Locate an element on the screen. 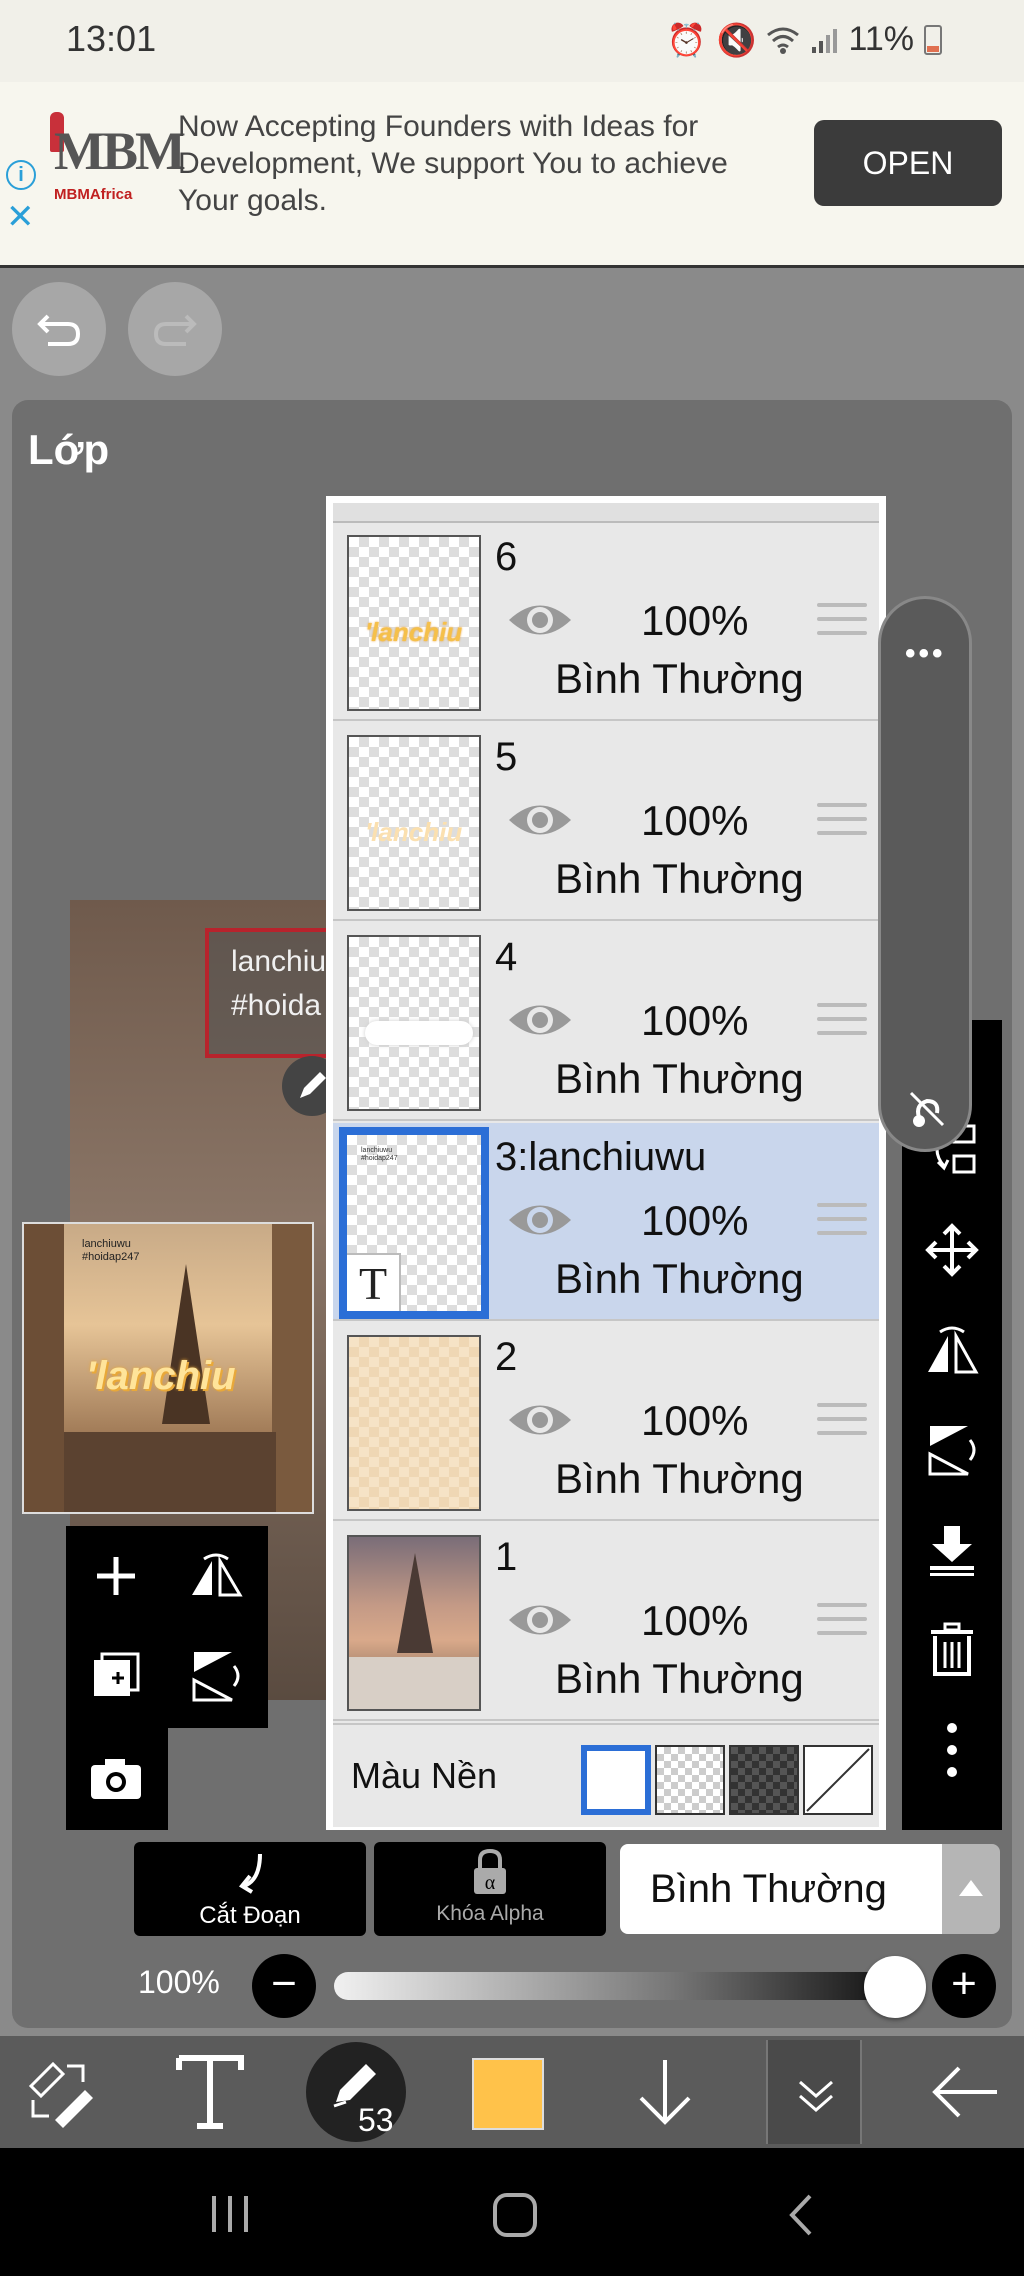  background-color-row: Màu Nền is located at coordinates (606, 1775).